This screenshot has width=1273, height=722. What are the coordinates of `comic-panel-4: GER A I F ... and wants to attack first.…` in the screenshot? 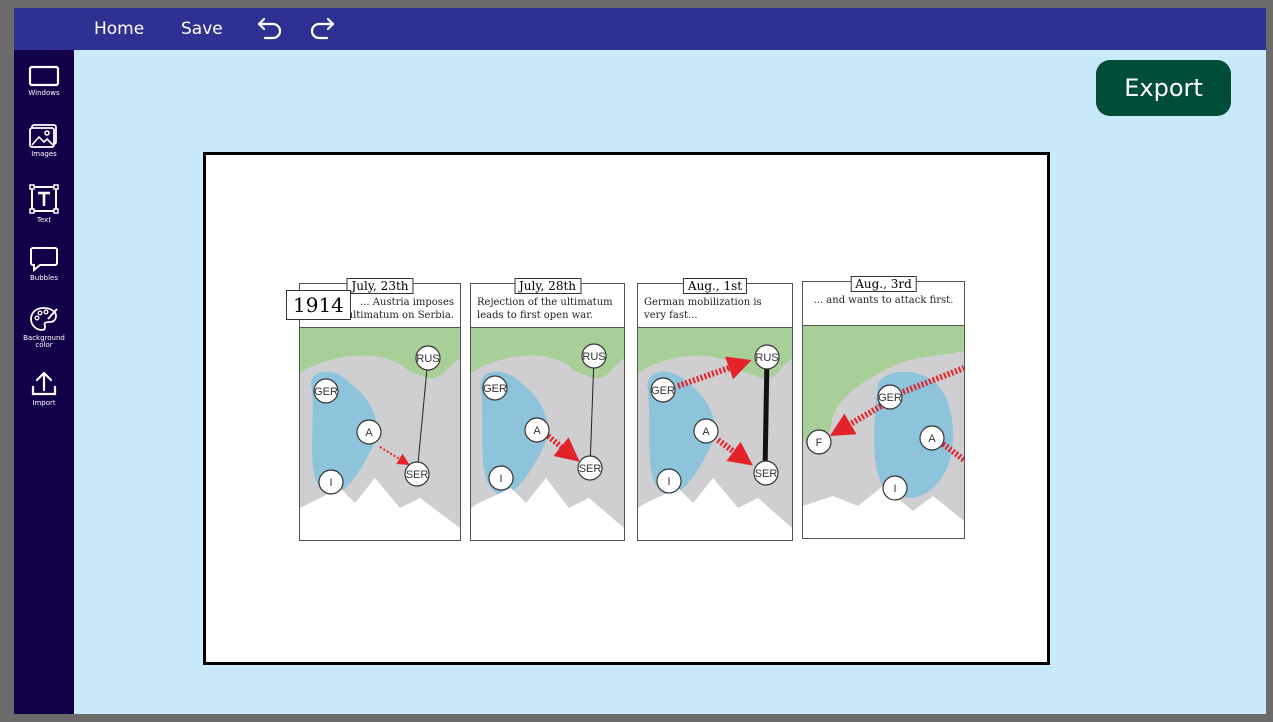 It's located at (883, 407).